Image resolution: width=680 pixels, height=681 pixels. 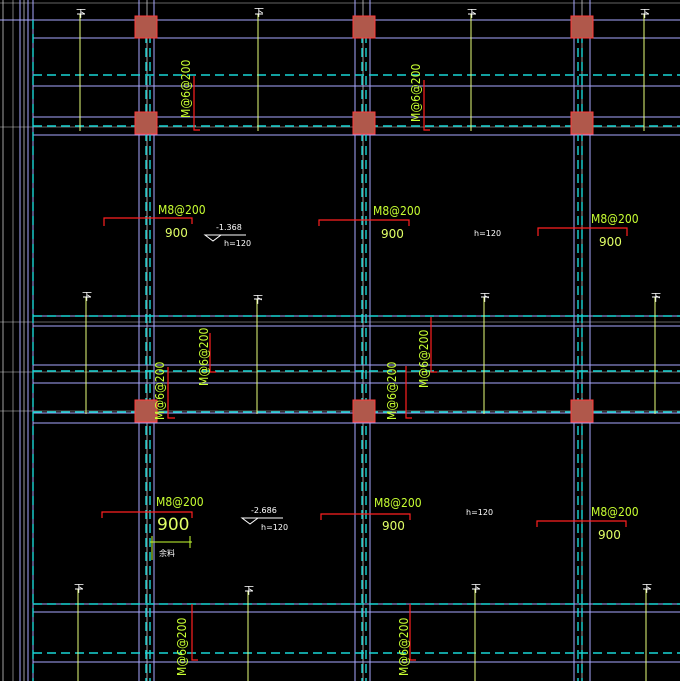 What do you see at coordinates (264, 510) in the screenshot?
I see `elevation-level: -2.686` at bounding box center [264, 510].